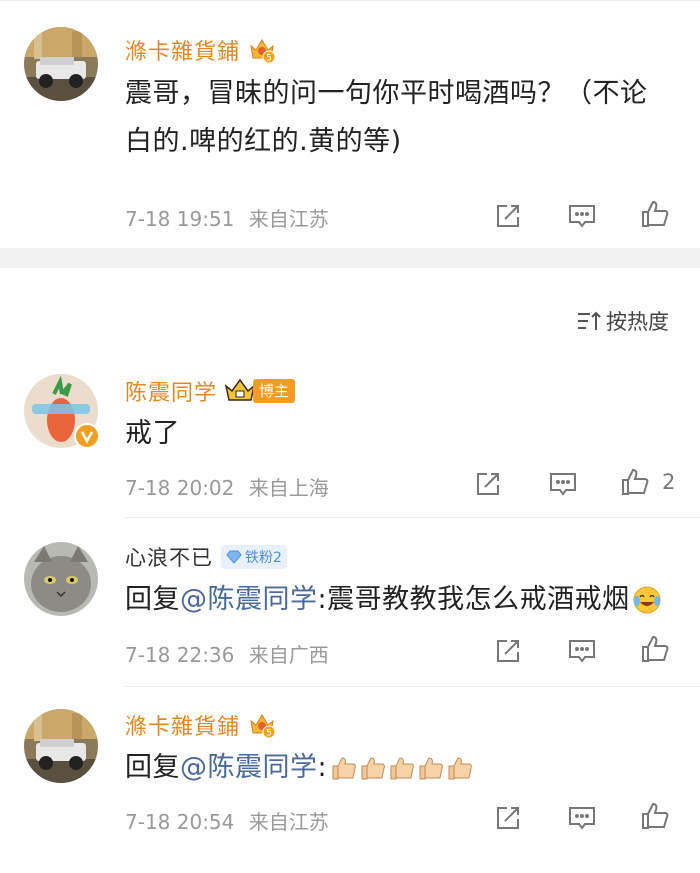 The image size is (700, 873). I want to click on blogger-badge: 博主, so click(259, 391).